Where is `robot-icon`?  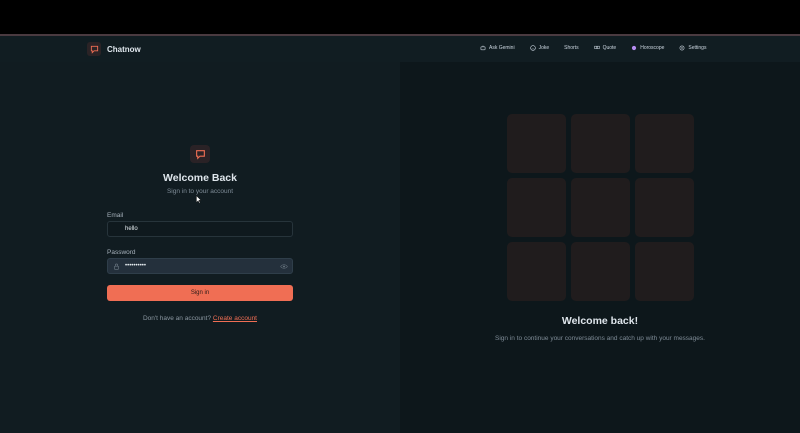 robot-icon is located at coordinates (483, 48).